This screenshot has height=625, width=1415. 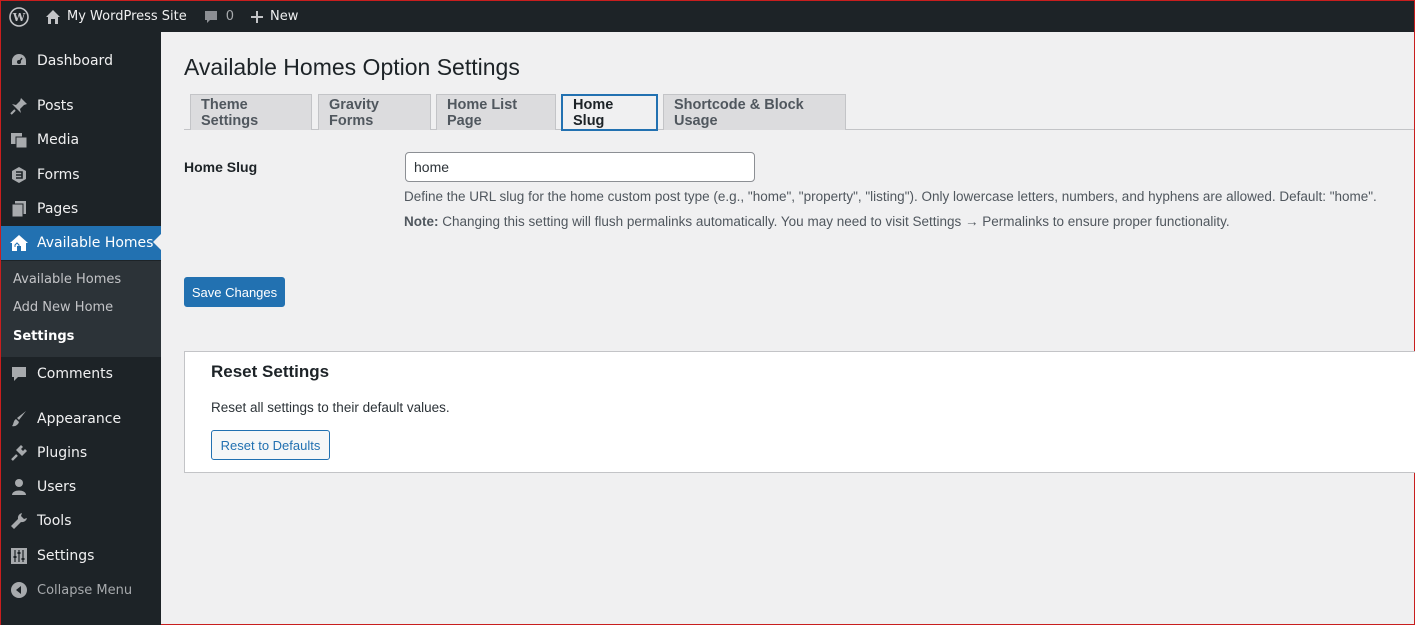 I want to click on page-title: Available Homes Option Settings, so click(x=352, y=67).